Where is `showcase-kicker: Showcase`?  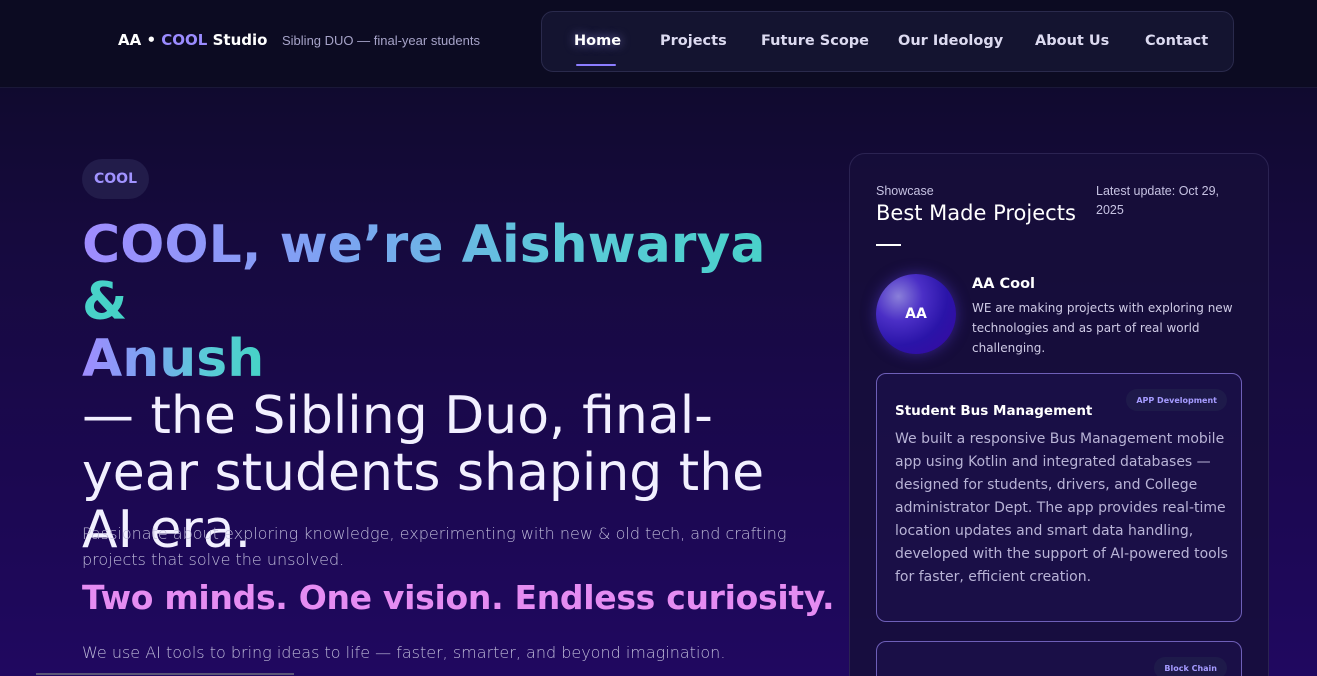 showcase-kicker: Showcase is located at coordinates (905, 191).